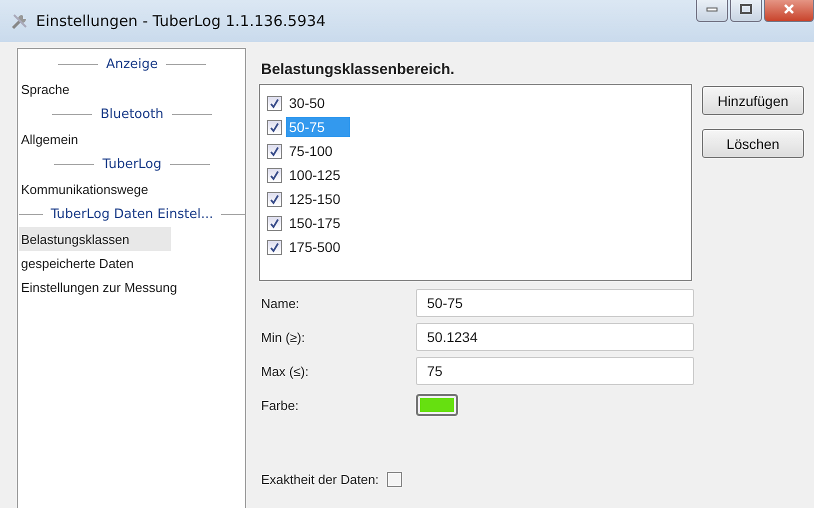 This screenshot has width=814, height=508. I want to click on list-item: 100-125, so click(318, 175).